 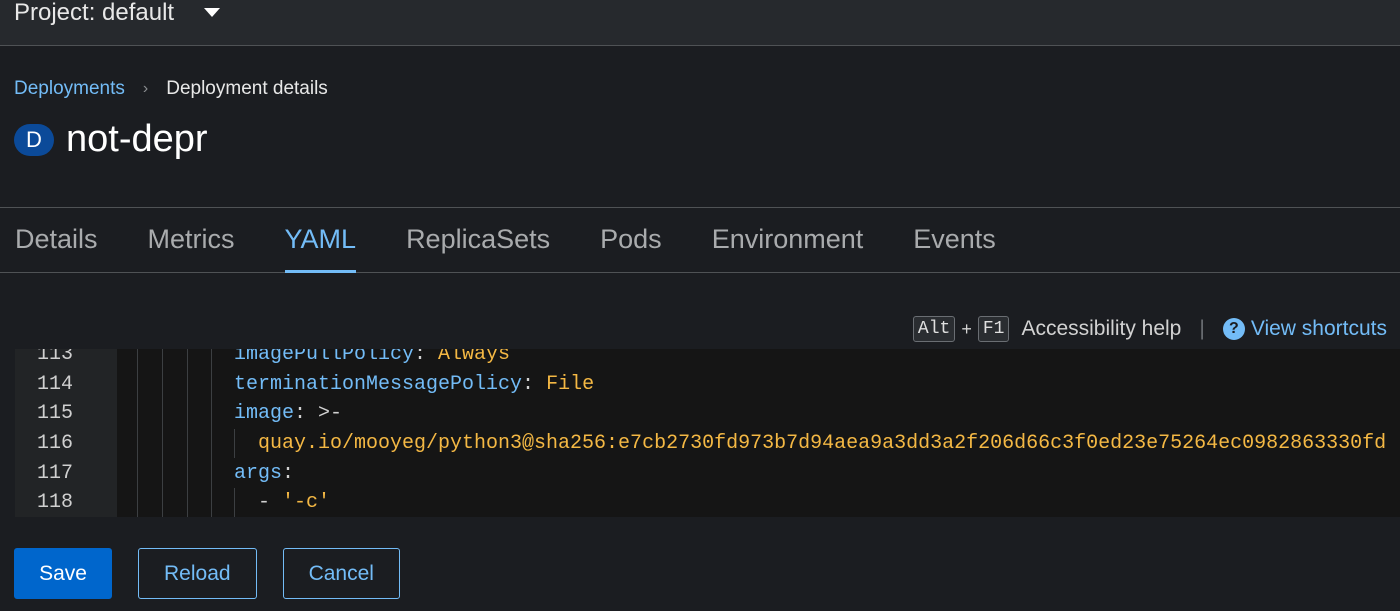 I want to click on tab-metrics: Metrics, so click(x=191, y=240).